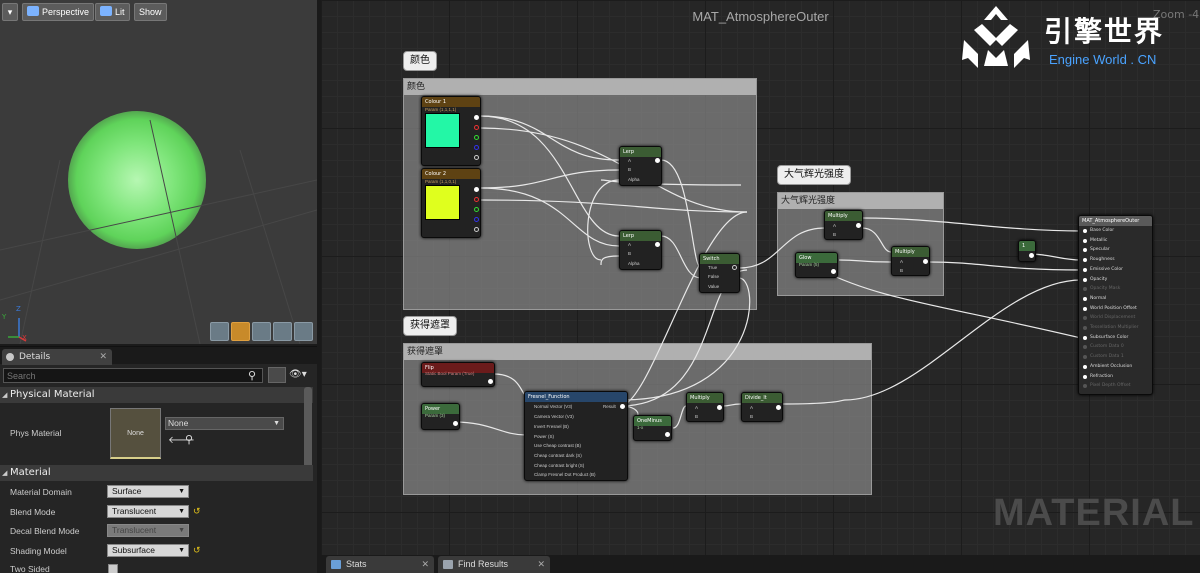  I want to click on details-search-input, so click(133, 375).